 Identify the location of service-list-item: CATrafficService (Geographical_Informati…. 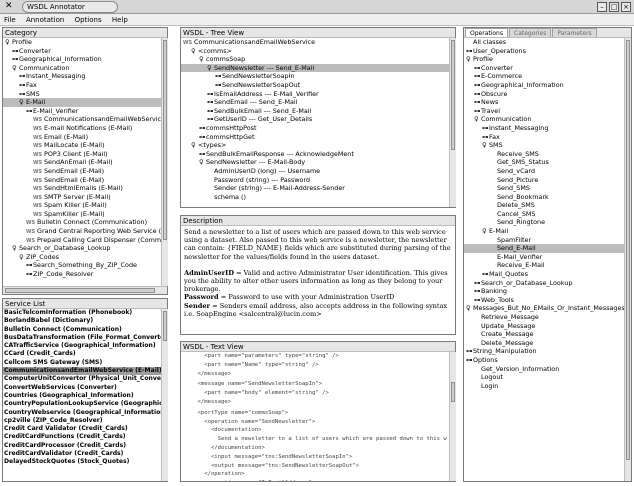
(82, 346).